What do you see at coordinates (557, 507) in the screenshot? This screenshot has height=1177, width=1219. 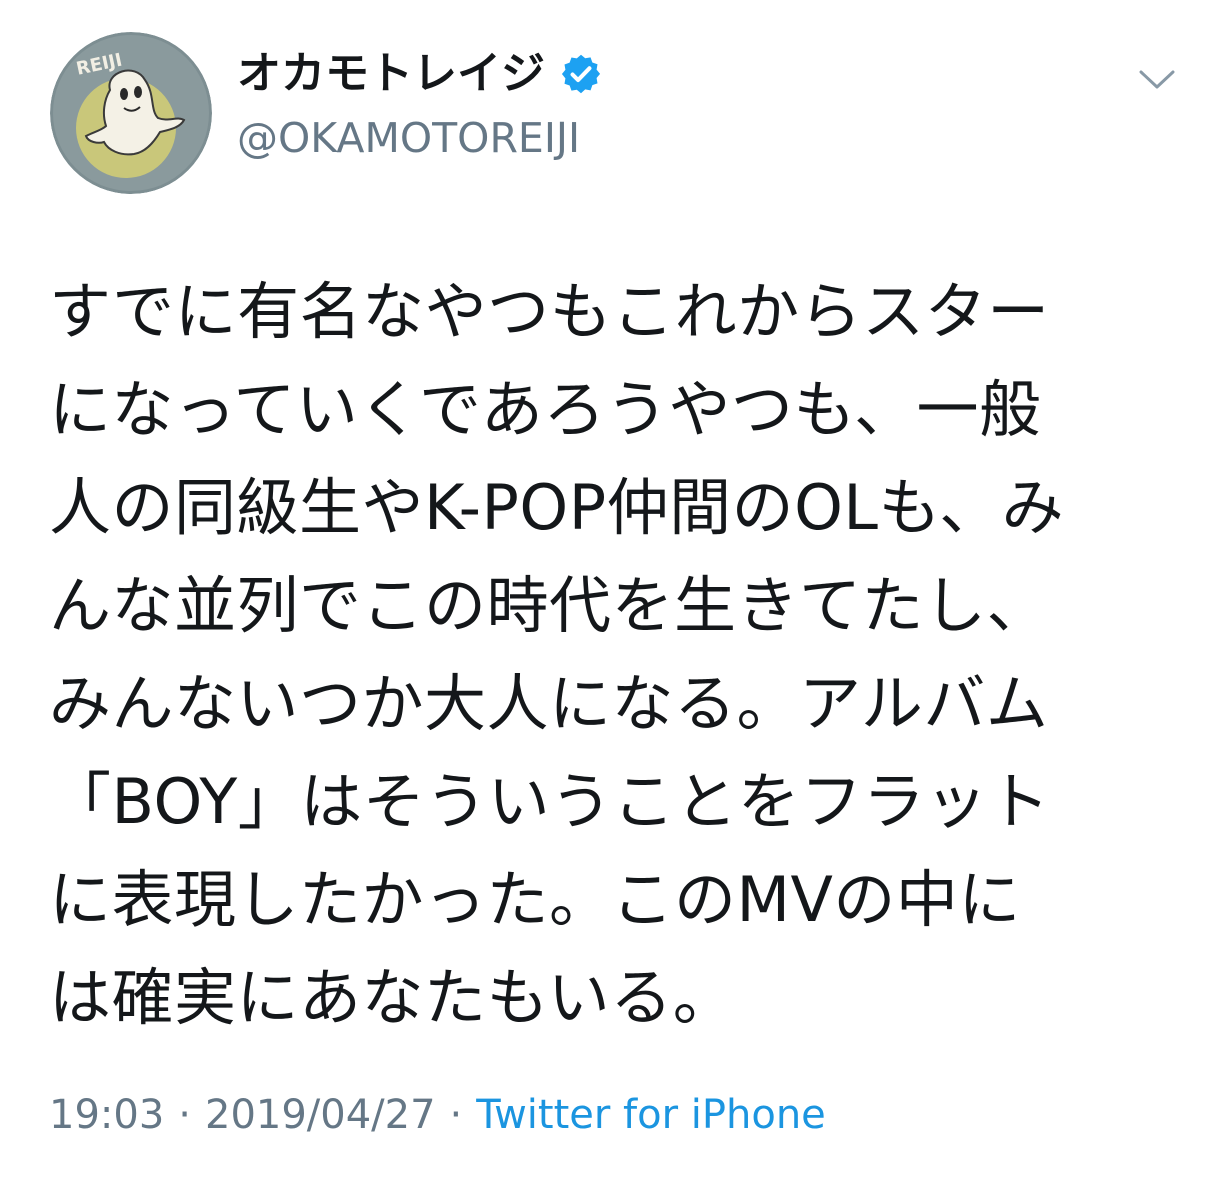 I see `tweet-text-line: 人の同級生やK-POP仲間のOLも、み` at bounding box center [557, 507].